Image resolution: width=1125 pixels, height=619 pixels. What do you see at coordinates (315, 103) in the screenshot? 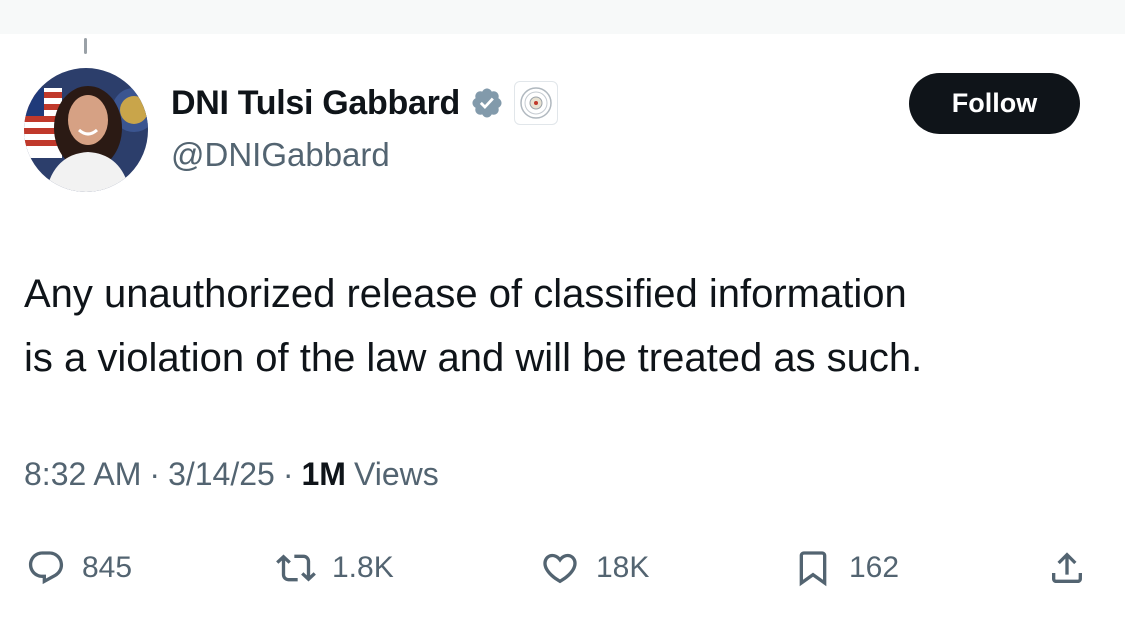
I see `author-display-name: DNI Tulsi Gabbard` at bounding box center [315, 103].